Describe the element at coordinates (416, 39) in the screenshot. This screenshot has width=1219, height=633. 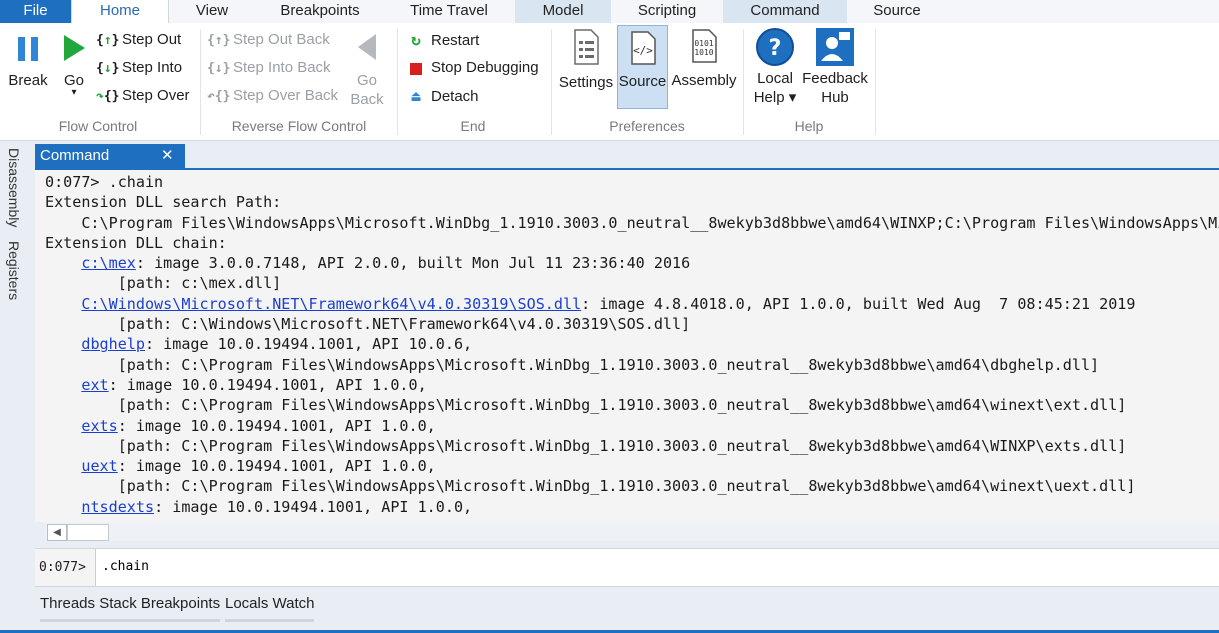
I see `restart-icon: ↻` at that location.